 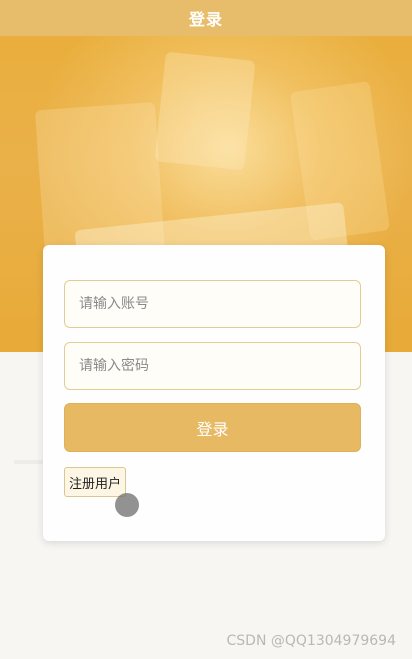 I want to click on touch-indicator, so click(x=127, y=505).